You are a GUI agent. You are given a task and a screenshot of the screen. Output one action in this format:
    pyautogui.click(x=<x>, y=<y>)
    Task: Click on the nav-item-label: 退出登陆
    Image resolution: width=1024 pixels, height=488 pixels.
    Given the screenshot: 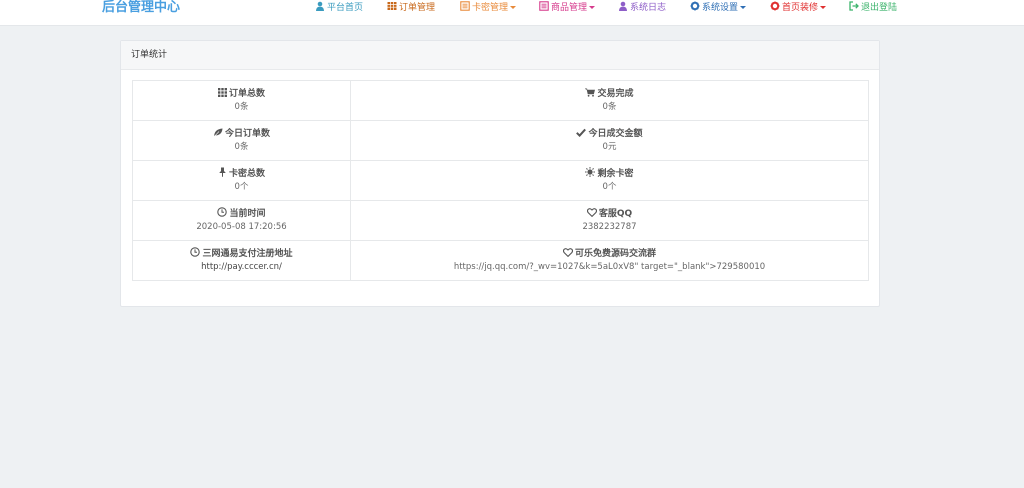 What is the action you would take?
    pyautogui.click(x=879, y=8)
    